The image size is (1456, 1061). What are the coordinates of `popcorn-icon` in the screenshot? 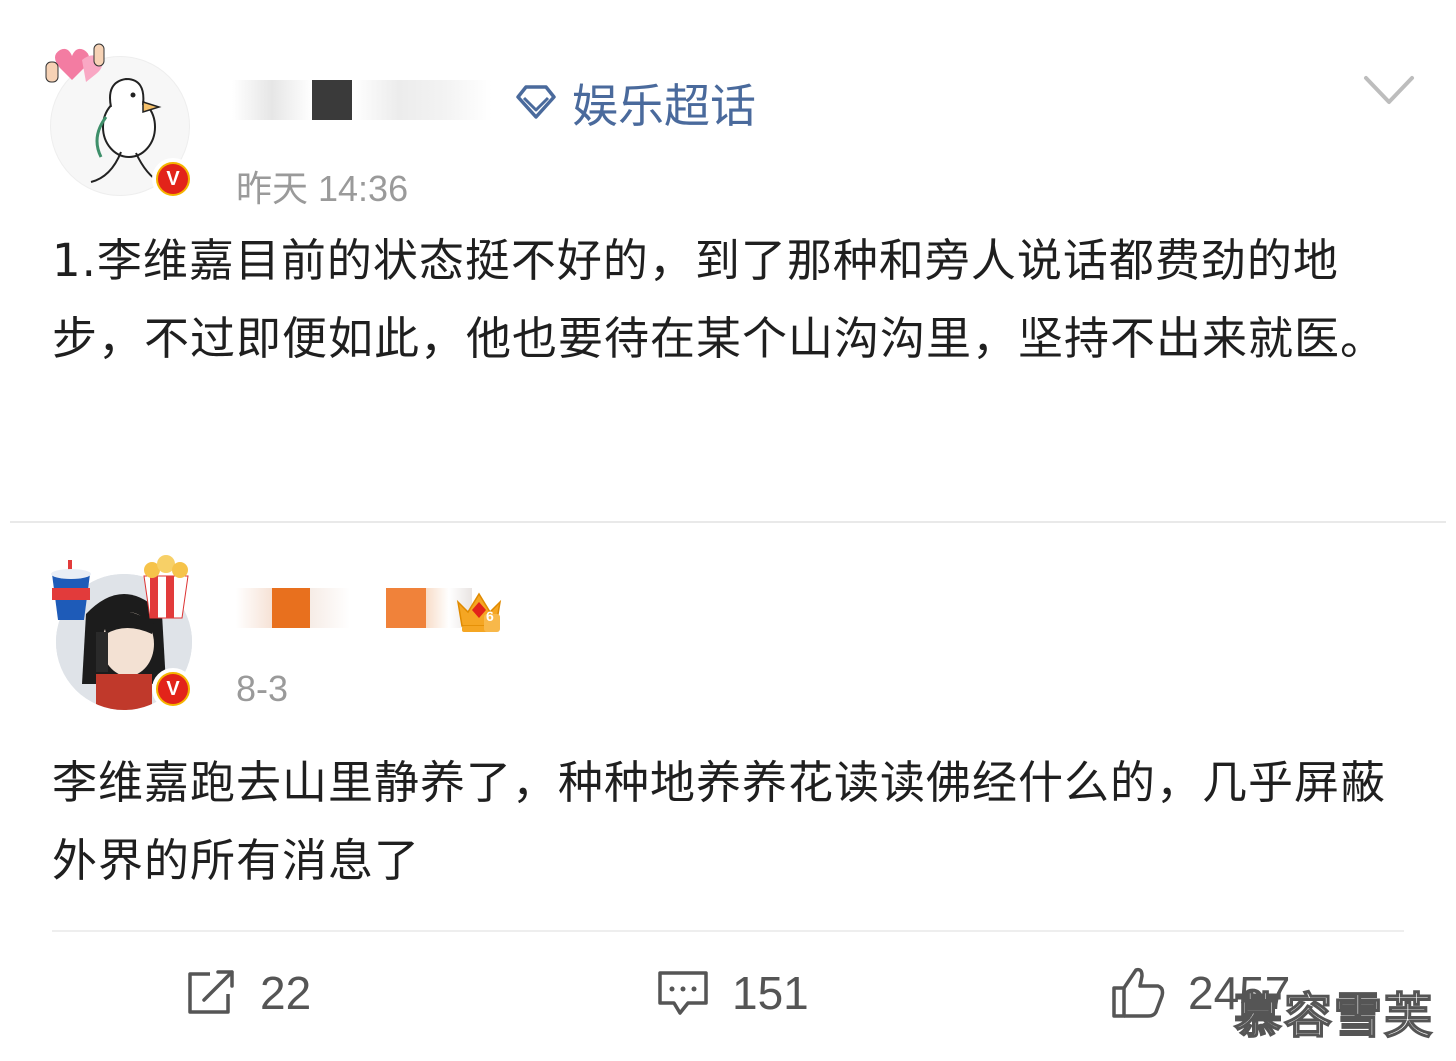 It's located at (166, 587).